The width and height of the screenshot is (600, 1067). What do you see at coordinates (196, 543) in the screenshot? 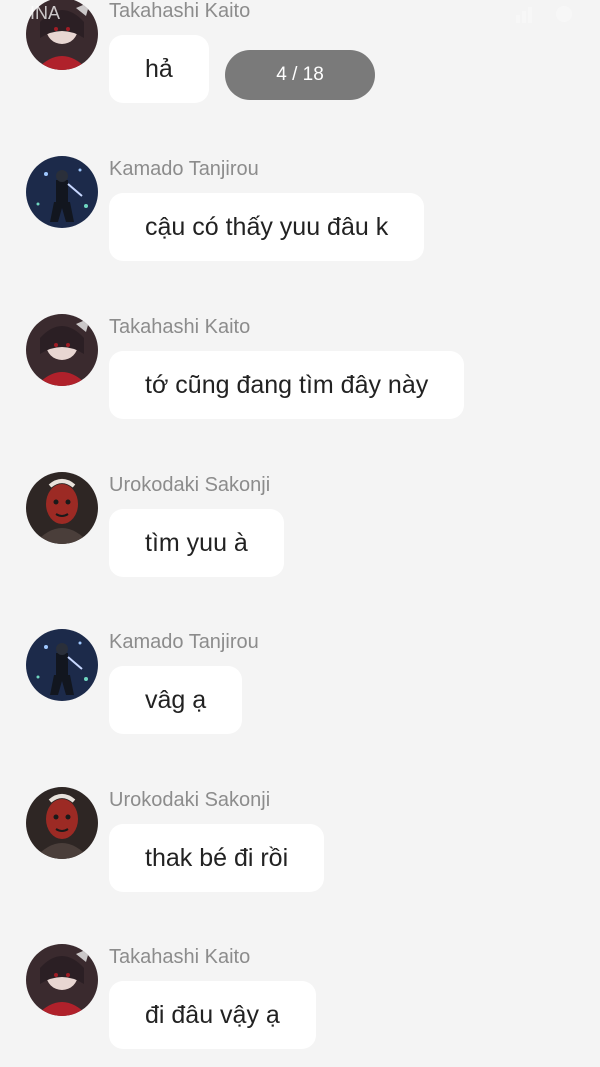
I see `message-bubble: tìm yuu à` at bounding box center [196, 543].